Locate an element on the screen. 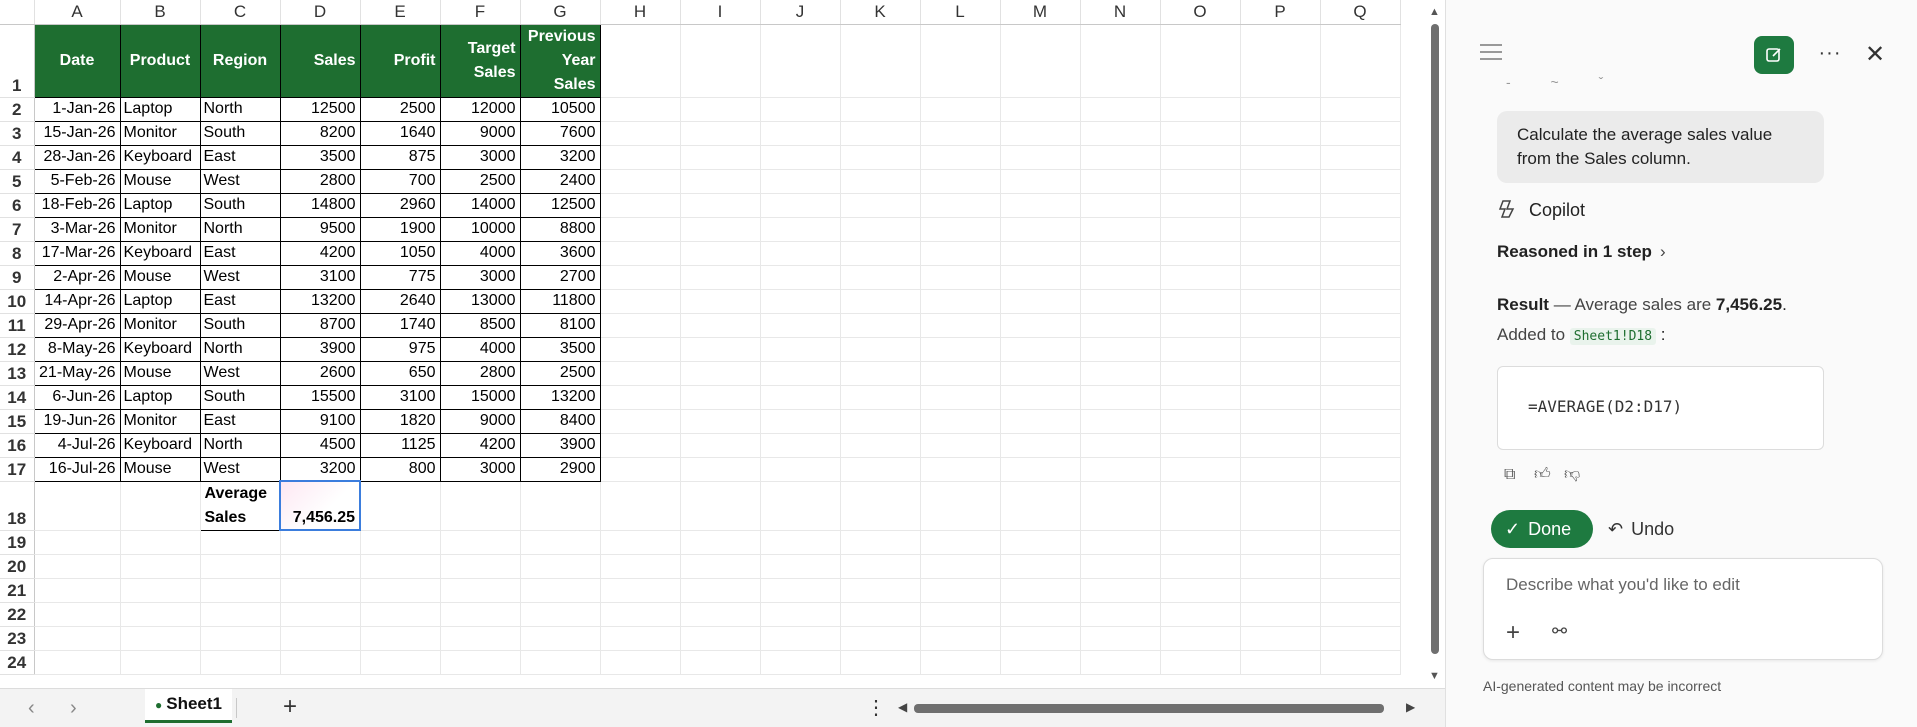 The image size is (1917, 727). reasoning-toggle: Reasoned in 1 step › is located at coordinates (1581, 252).